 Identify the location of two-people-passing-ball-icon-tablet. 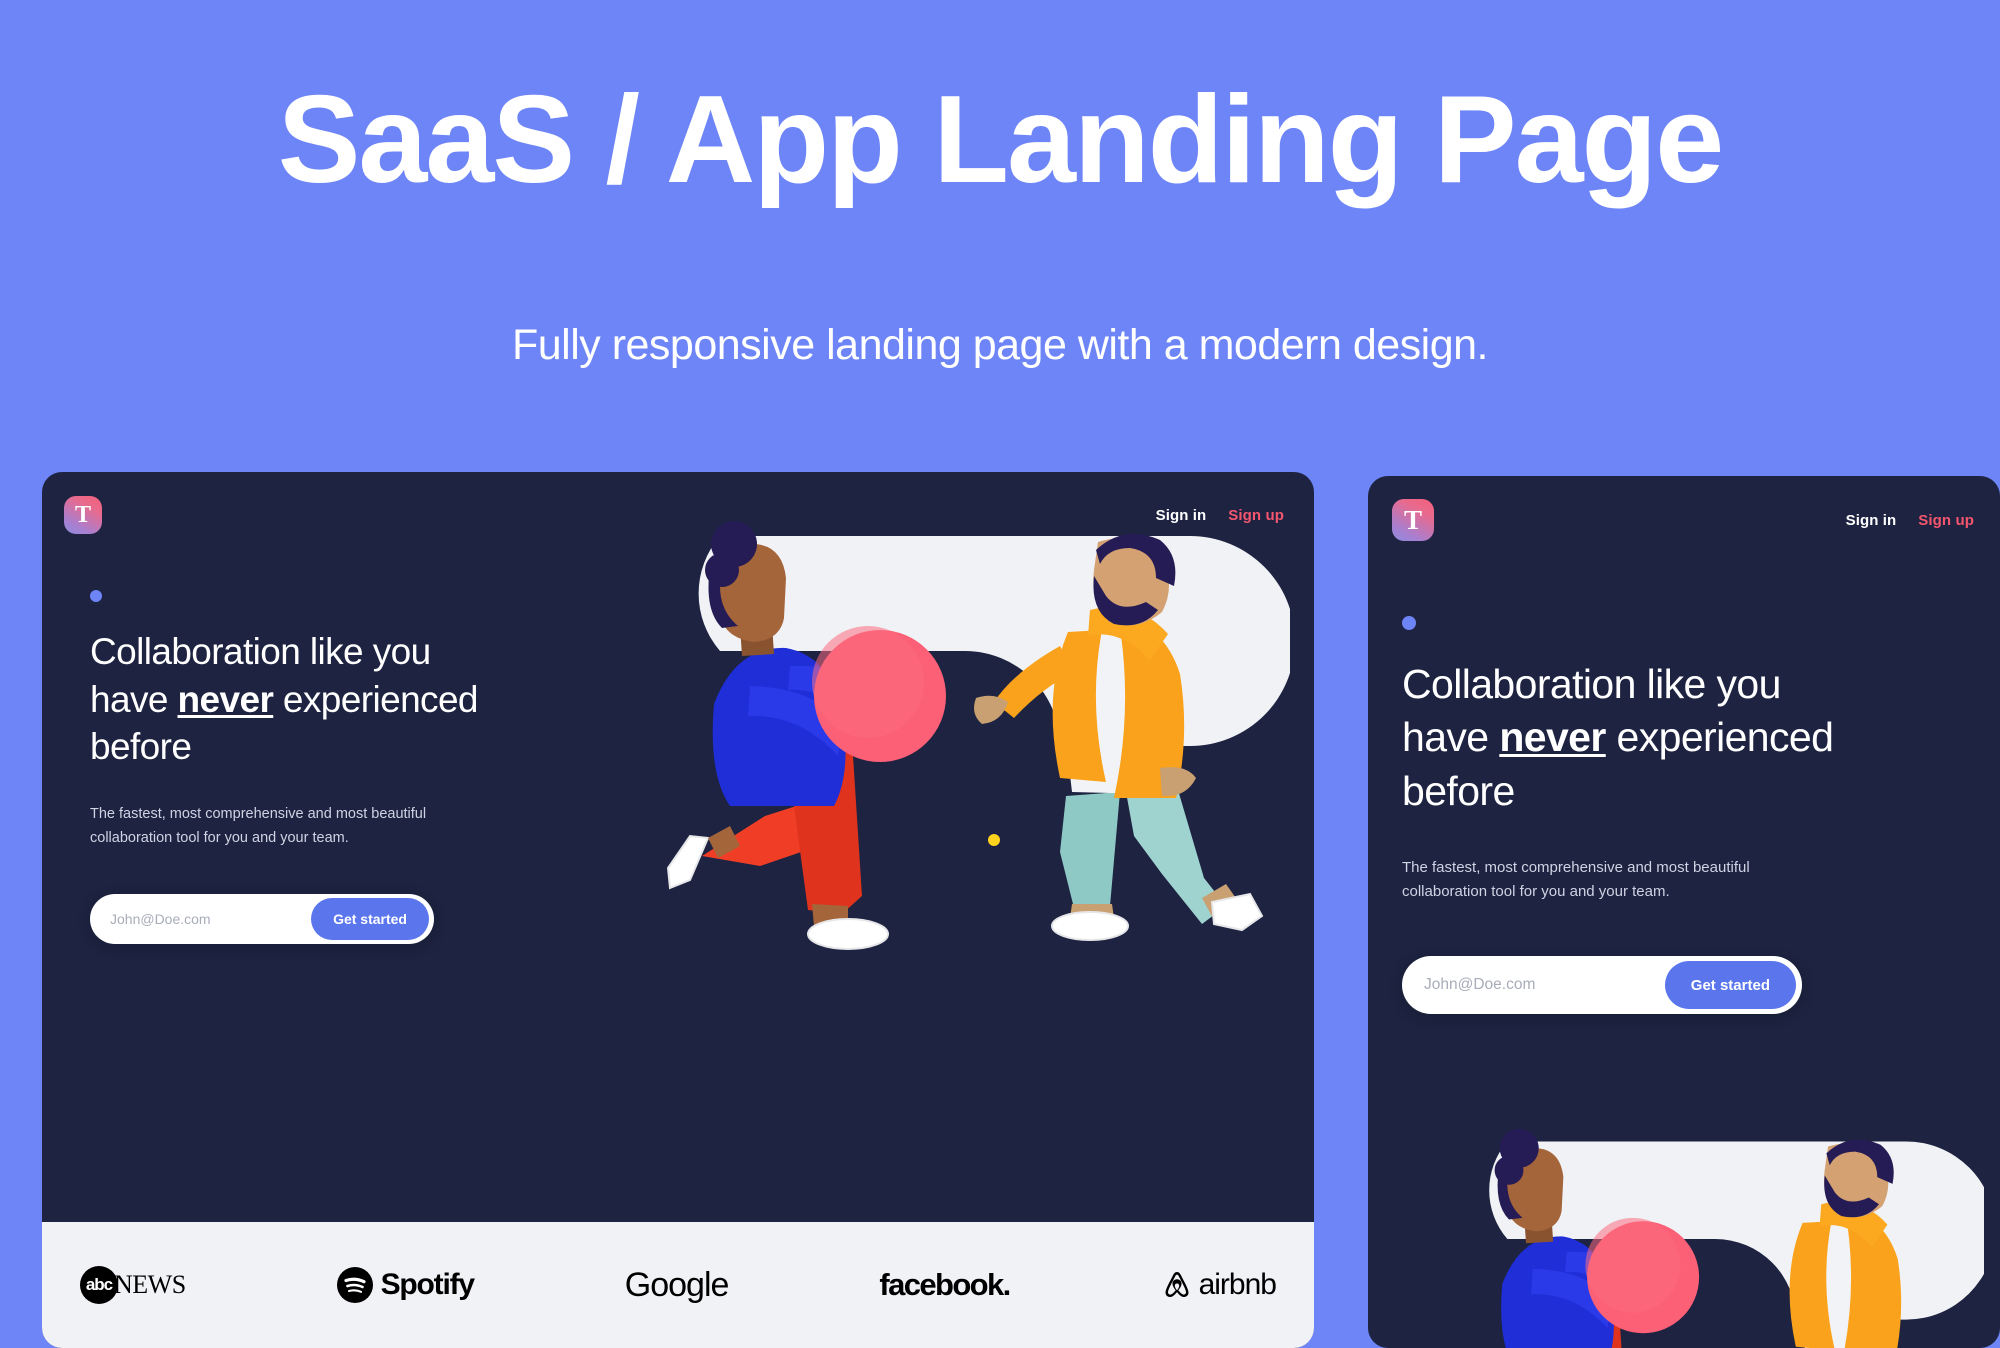
(1742, 1238).